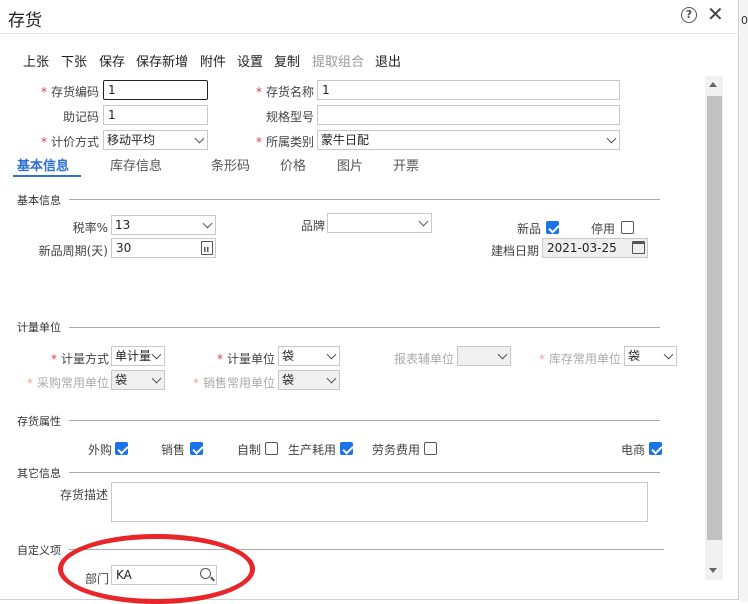 This screenshot has width=748, height=604. What do you see at coordinates (293, 164) in the screenshot?
I see `tab-price: 价格` at bounding box center [293, 164].